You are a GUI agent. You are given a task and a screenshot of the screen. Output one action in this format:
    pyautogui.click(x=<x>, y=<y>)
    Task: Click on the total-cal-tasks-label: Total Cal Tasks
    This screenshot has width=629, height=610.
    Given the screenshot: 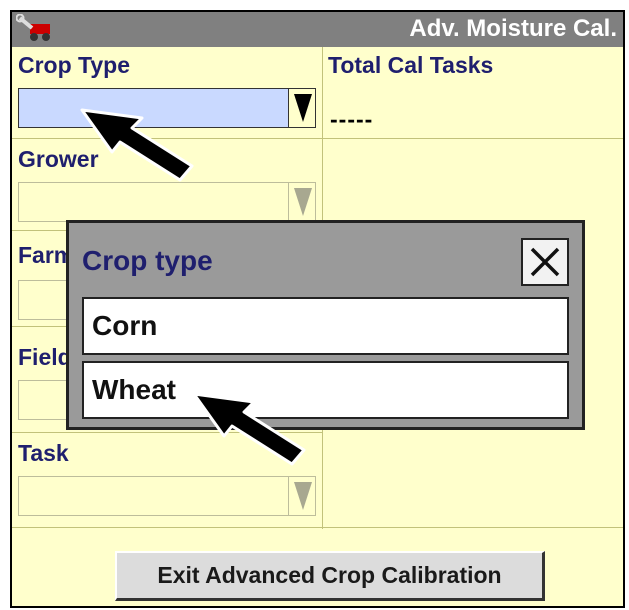 What is the action you would take?
    pyautogui.click(x=411, y=65)
    